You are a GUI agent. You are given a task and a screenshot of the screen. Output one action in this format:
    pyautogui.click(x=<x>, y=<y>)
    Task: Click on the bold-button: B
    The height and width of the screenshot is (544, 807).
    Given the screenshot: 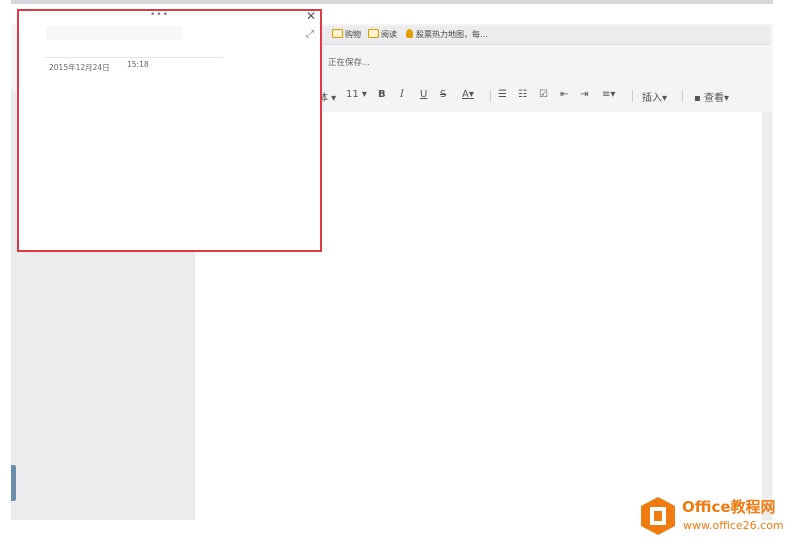 What is the action you would take?
    pyautogui.click(x=382, y=94)
    